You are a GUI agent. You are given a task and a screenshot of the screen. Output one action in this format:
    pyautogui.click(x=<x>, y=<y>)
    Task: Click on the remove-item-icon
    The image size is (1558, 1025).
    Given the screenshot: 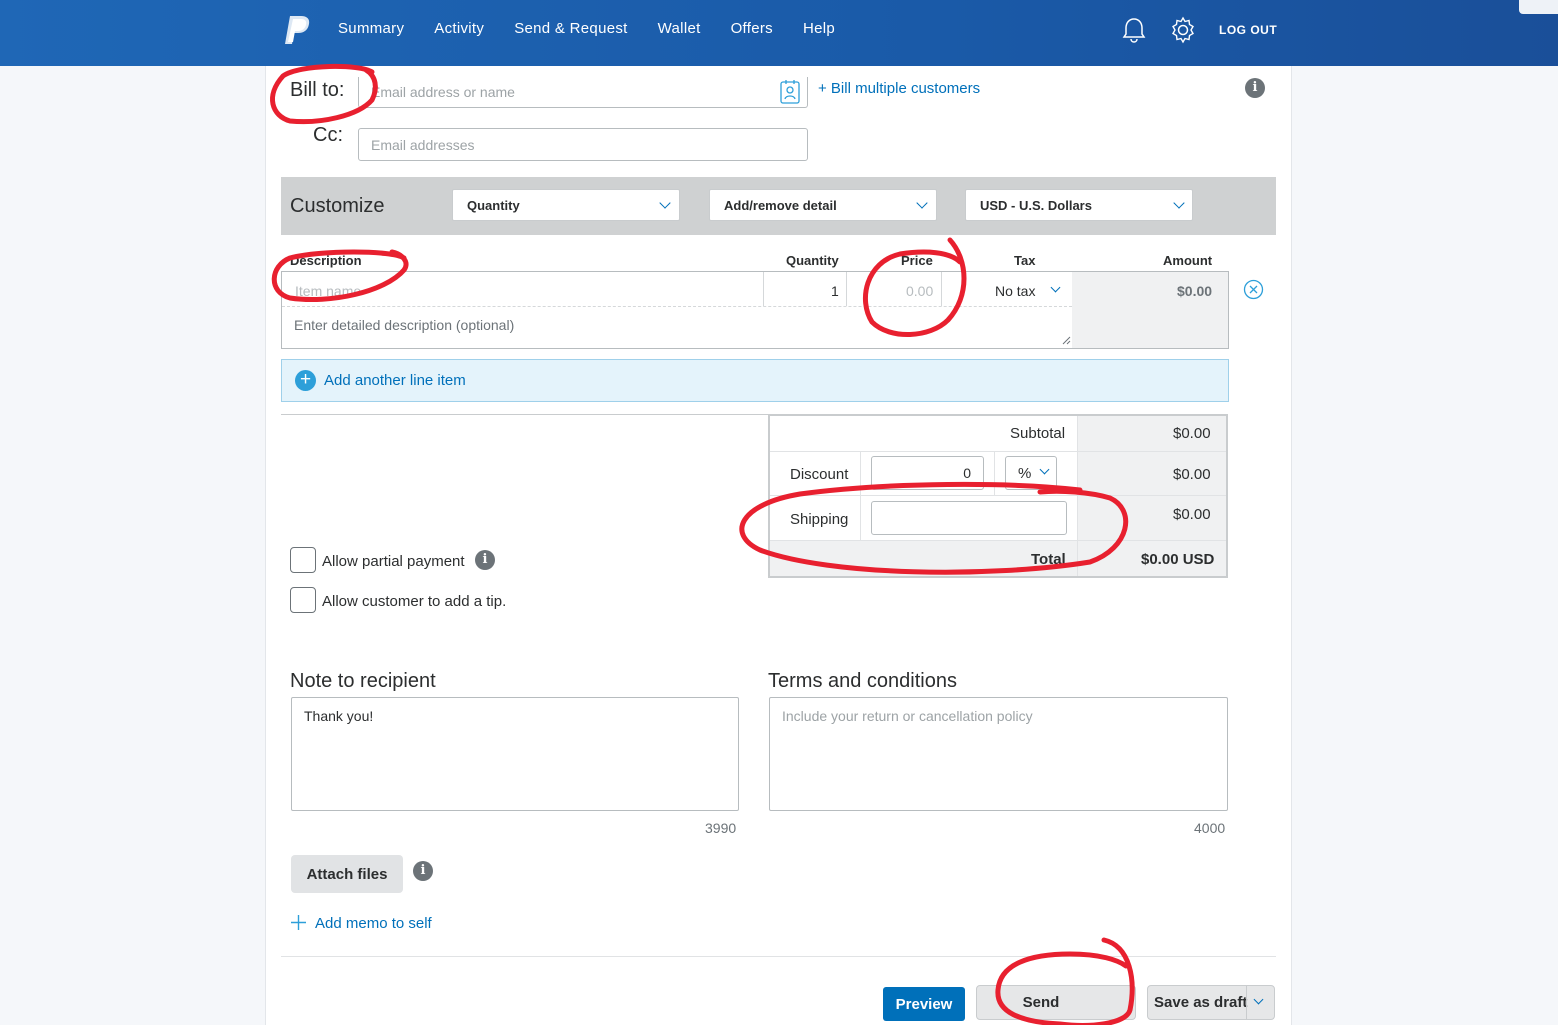 What is the action you would take?
    pyautogui.click(x=1253, y=289)
    